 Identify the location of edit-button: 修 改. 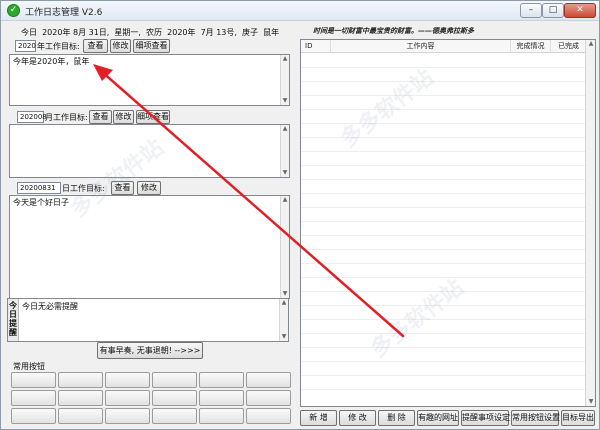
(357, 418).